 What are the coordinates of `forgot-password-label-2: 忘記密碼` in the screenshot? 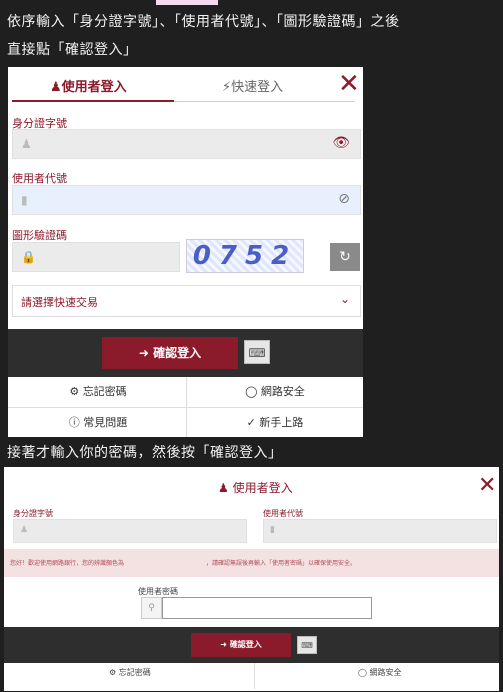 It's located at (134, 672).